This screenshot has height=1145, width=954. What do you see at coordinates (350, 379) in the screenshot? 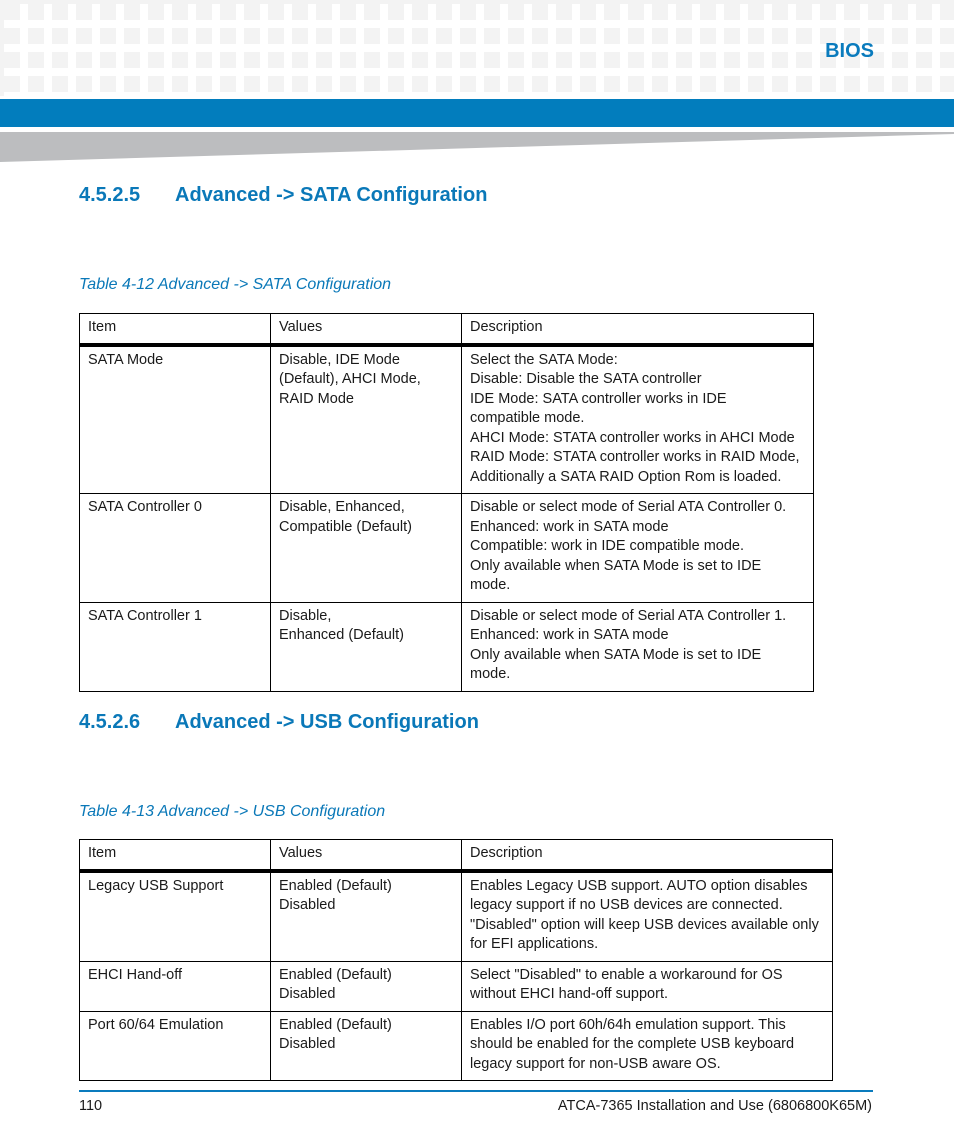
I see `value-line: (Default), AHCI Mode,` at bounding box center [350, 379].